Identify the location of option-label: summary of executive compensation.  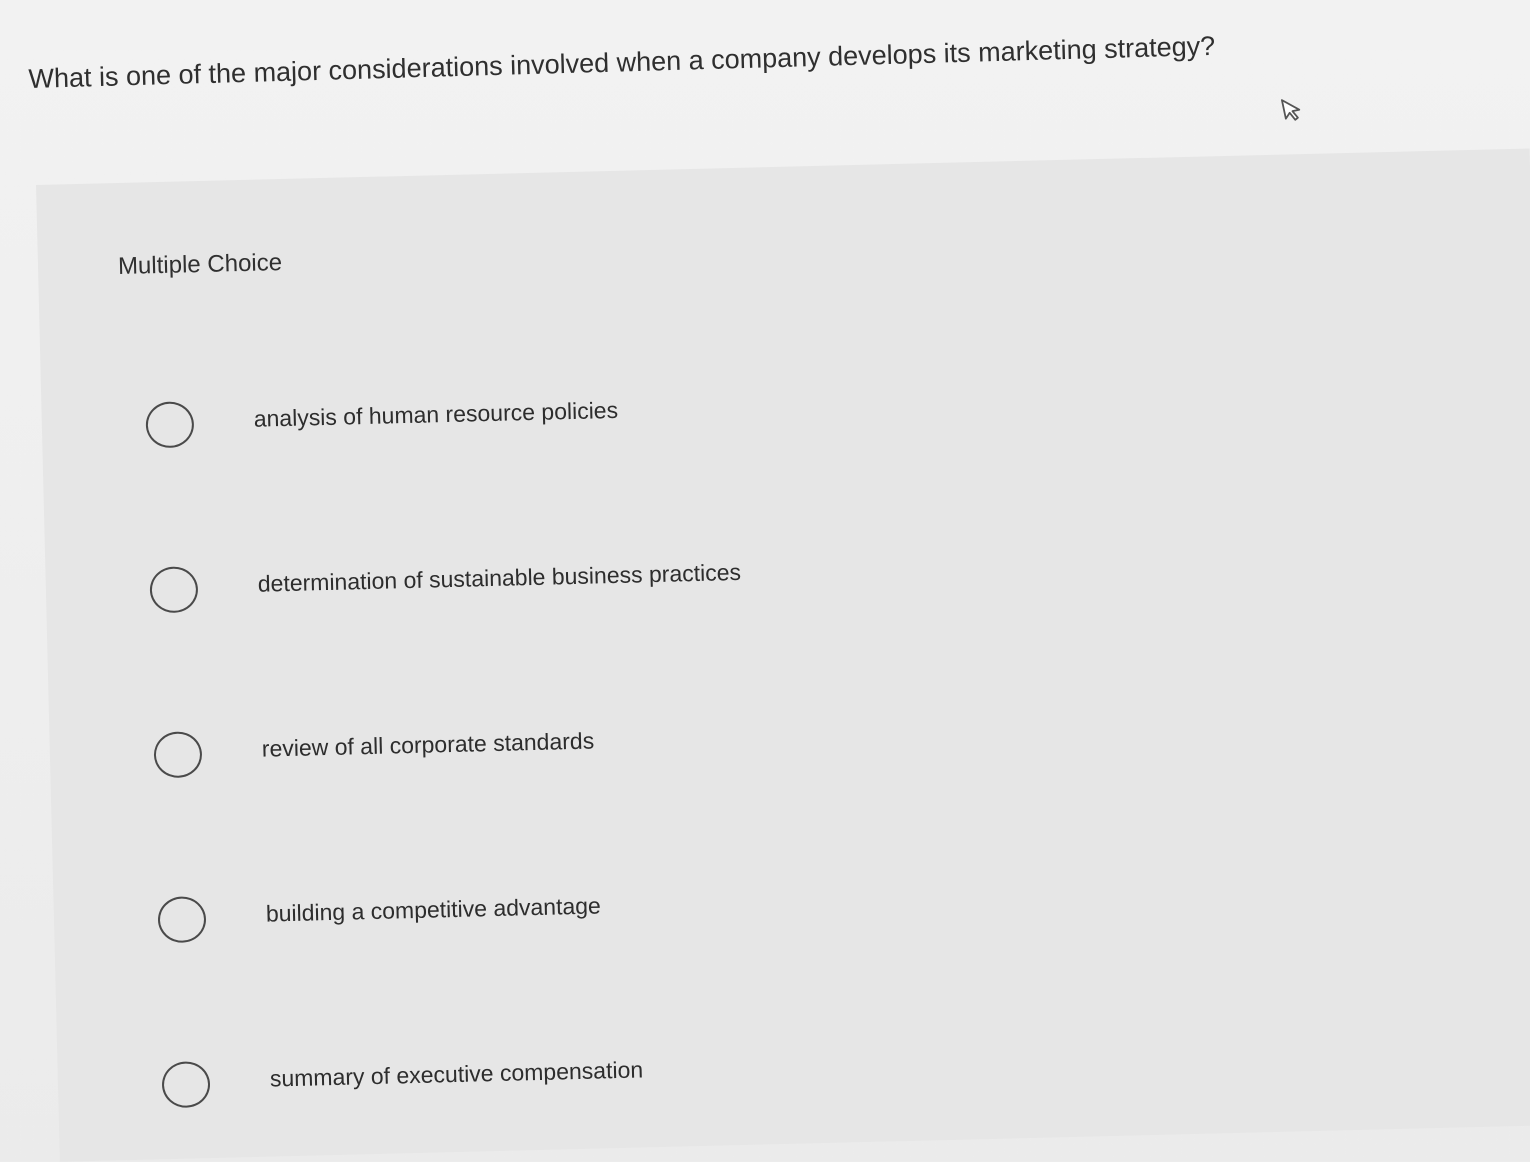
(456, 1074).